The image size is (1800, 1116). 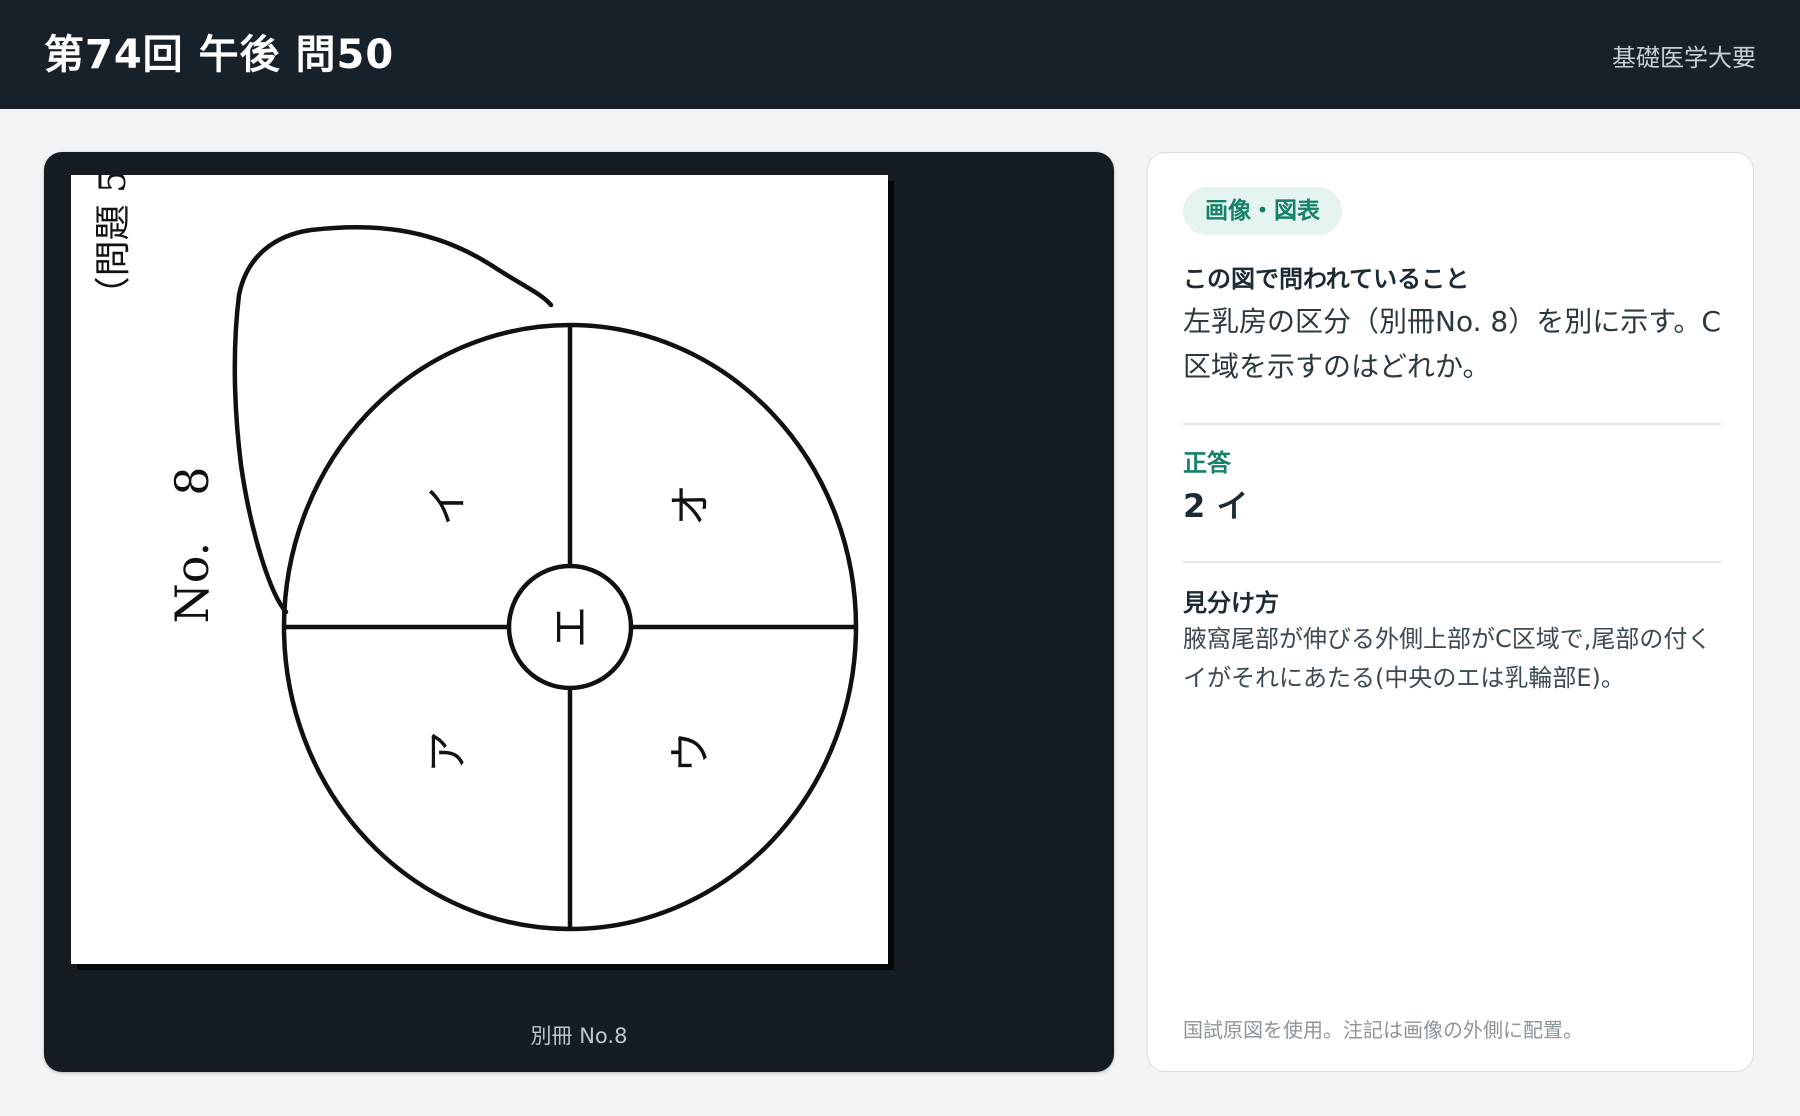 I want to click on question-heading: この図で問われていること, so click(x=1326, y=279).